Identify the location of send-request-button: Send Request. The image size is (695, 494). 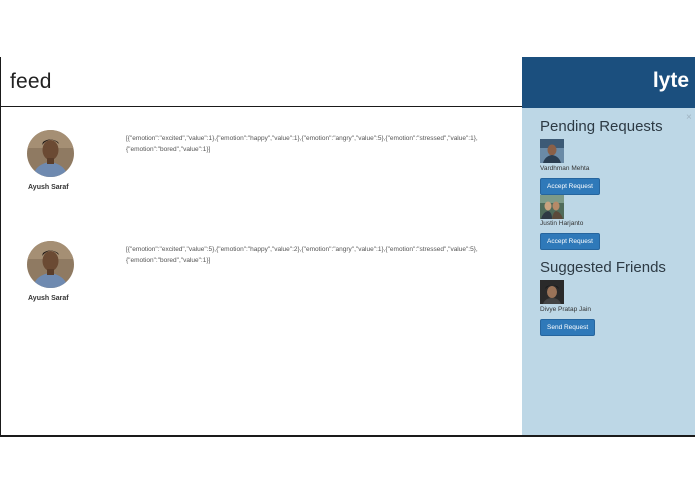
(568, 327).